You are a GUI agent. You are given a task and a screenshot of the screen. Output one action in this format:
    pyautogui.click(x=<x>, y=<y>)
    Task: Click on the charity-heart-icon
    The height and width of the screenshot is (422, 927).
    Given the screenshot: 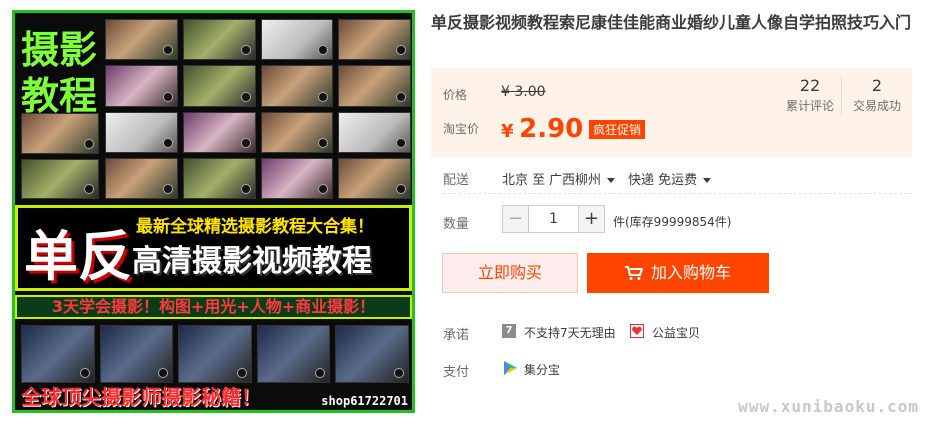 What is the action you would take?
    pyautogui.click(x=637, y=331)
    